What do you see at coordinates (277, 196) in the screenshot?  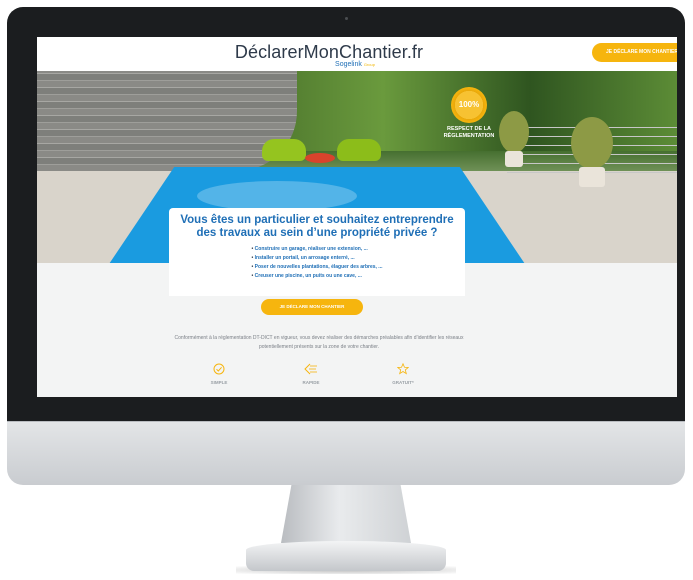 I see `hero-pool-reflection` at bounding box center [277, 196].